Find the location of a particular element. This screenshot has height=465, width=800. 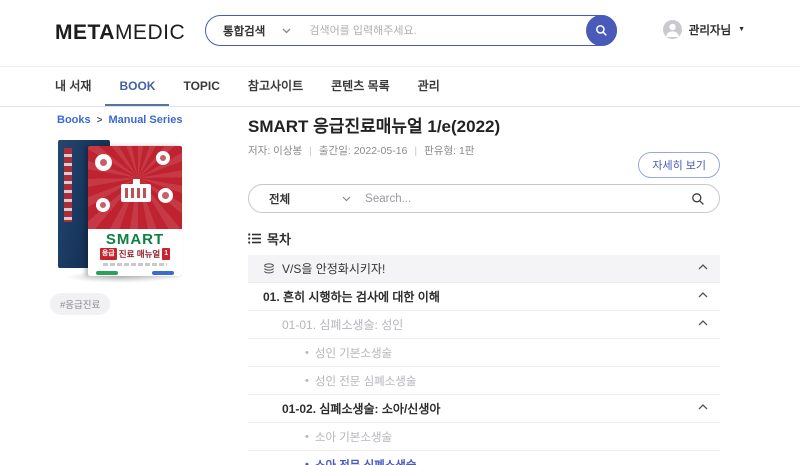

book-meta-author: 저자: 이상봉 is located at coordinates (275, 151).